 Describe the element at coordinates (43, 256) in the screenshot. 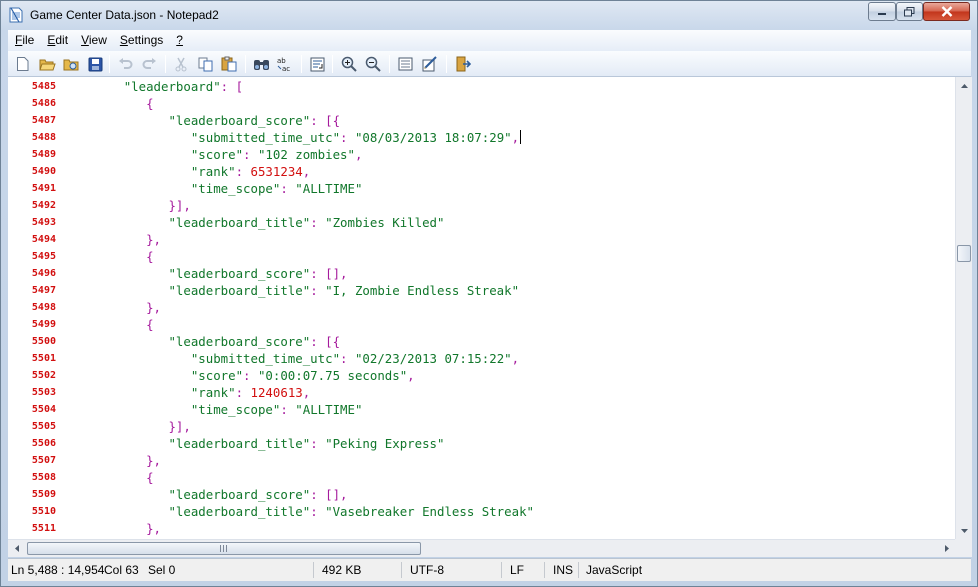

I see `line-number: 5495` at that location.